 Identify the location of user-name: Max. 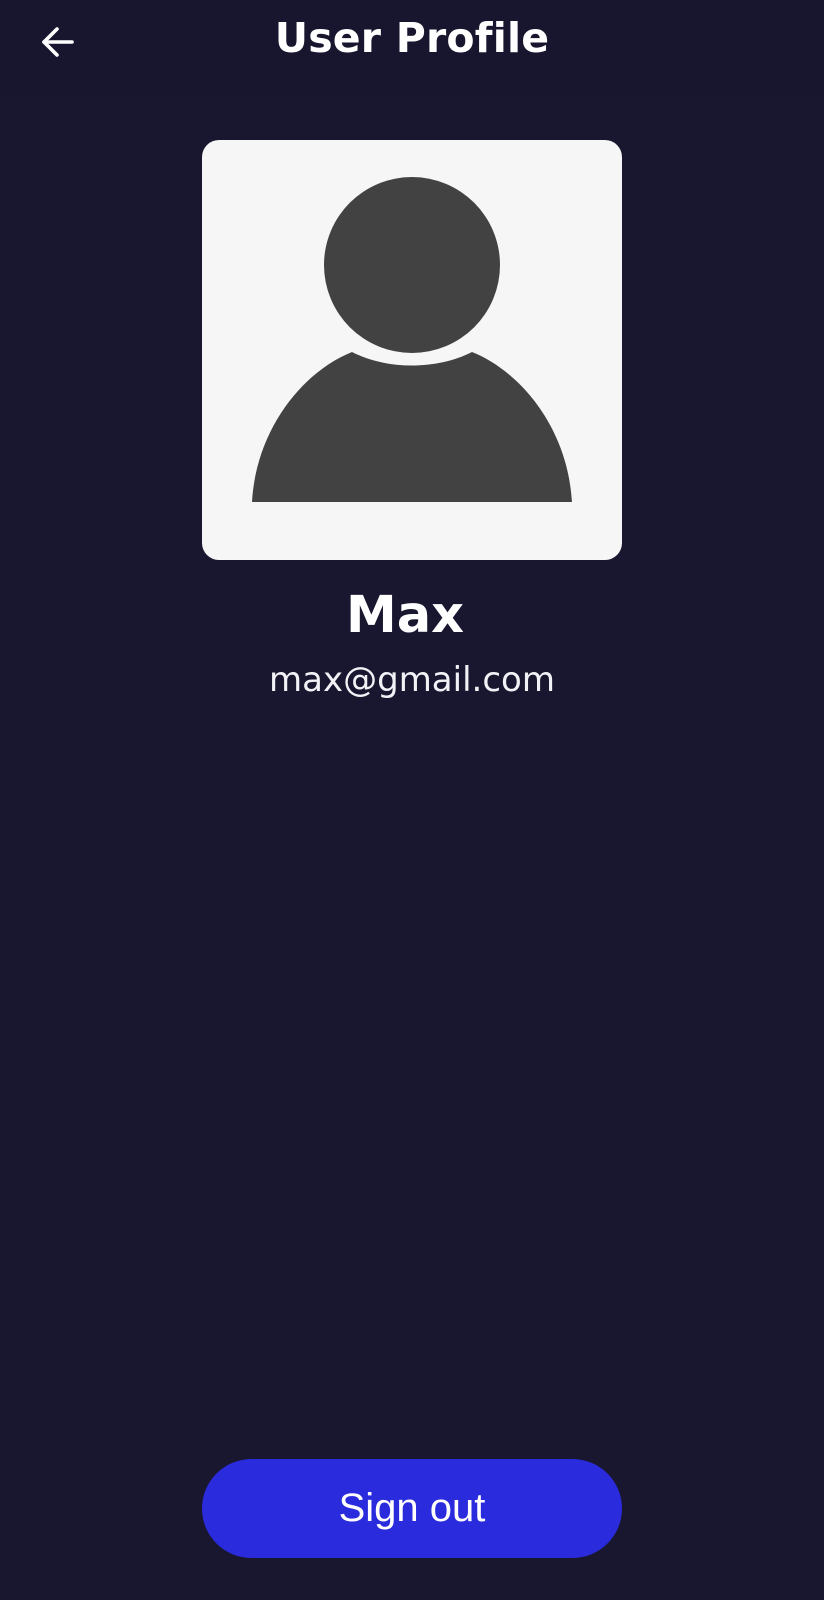
(405, 615).